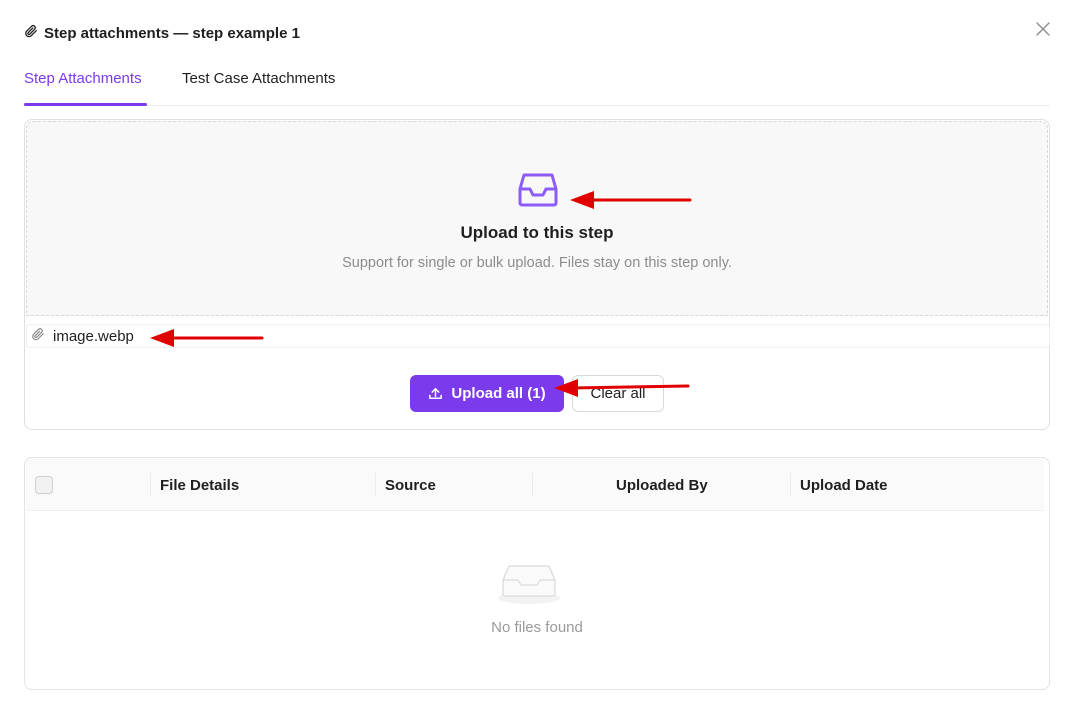  I want to click on dropzone-title: Upload to this step, so click(537, 232).